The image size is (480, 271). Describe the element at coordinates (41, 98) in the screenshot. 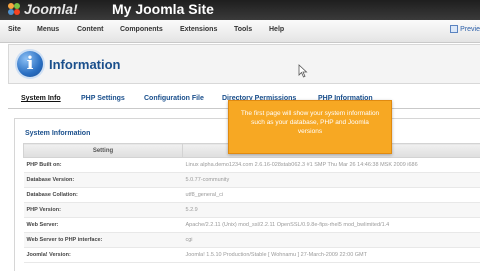

I see `tab-system-info: System Info` at that location.